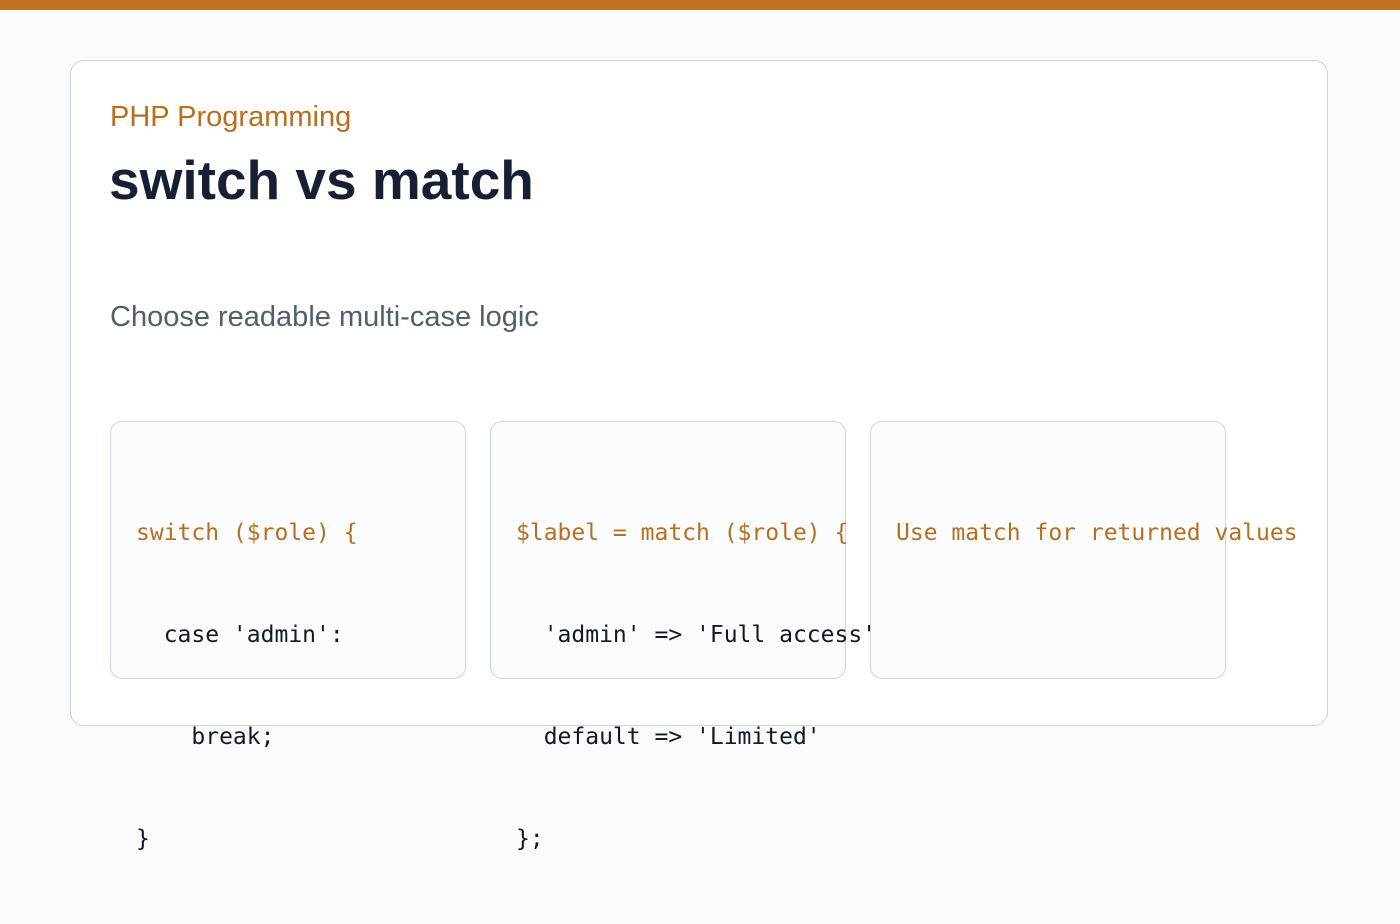 Image resolution: width=1400 pixels, height=924 pixels. I want to click on code-card-switch: switch ($role) { case 'admin': break; }, so click(288, 636).